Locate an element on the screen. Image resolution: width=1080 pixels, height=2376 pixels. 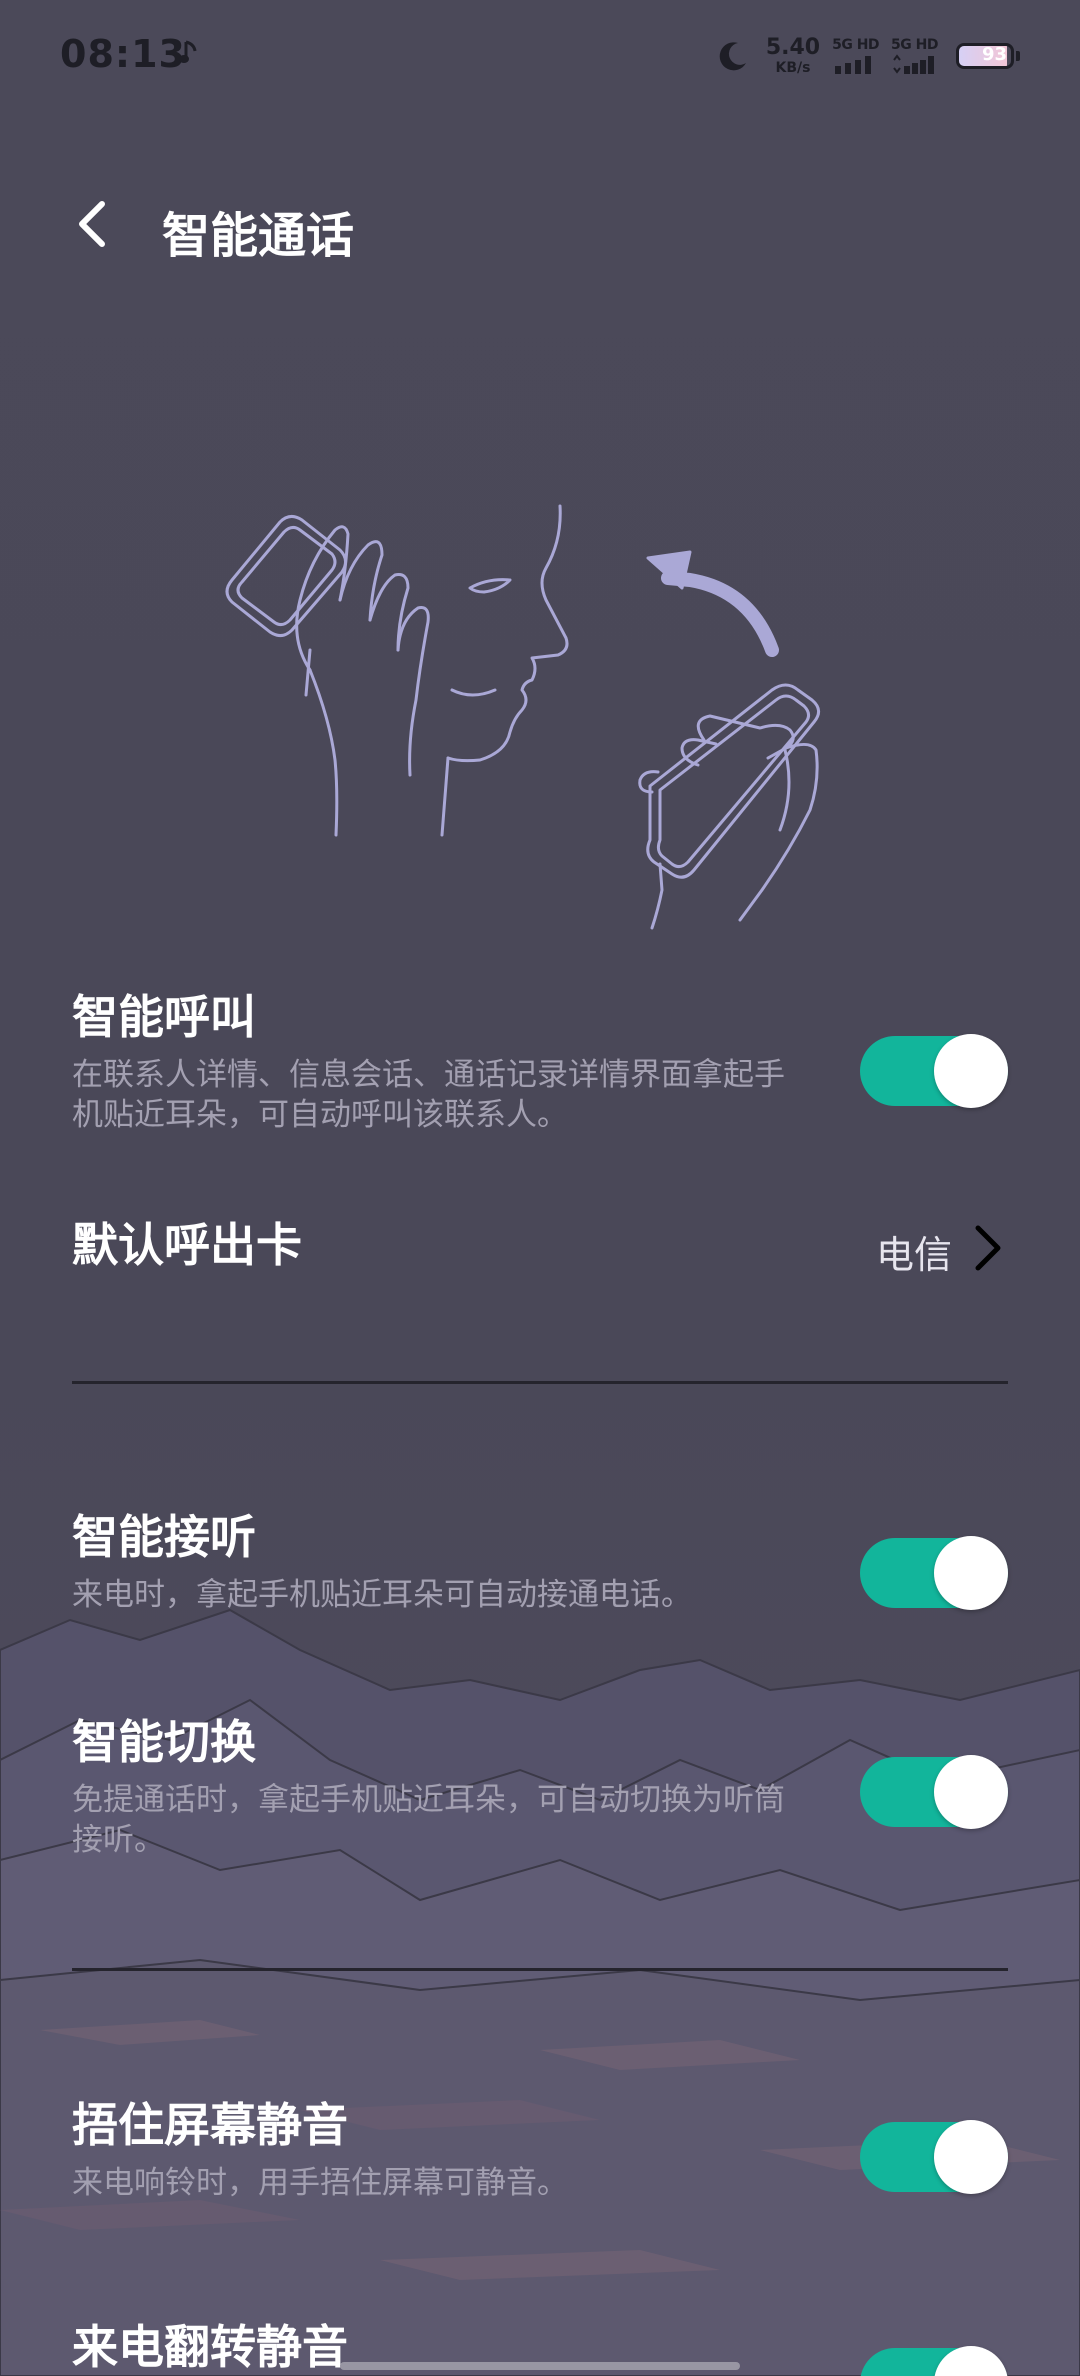
sim2-label: 5G HD is located at coordinates (914, 45).